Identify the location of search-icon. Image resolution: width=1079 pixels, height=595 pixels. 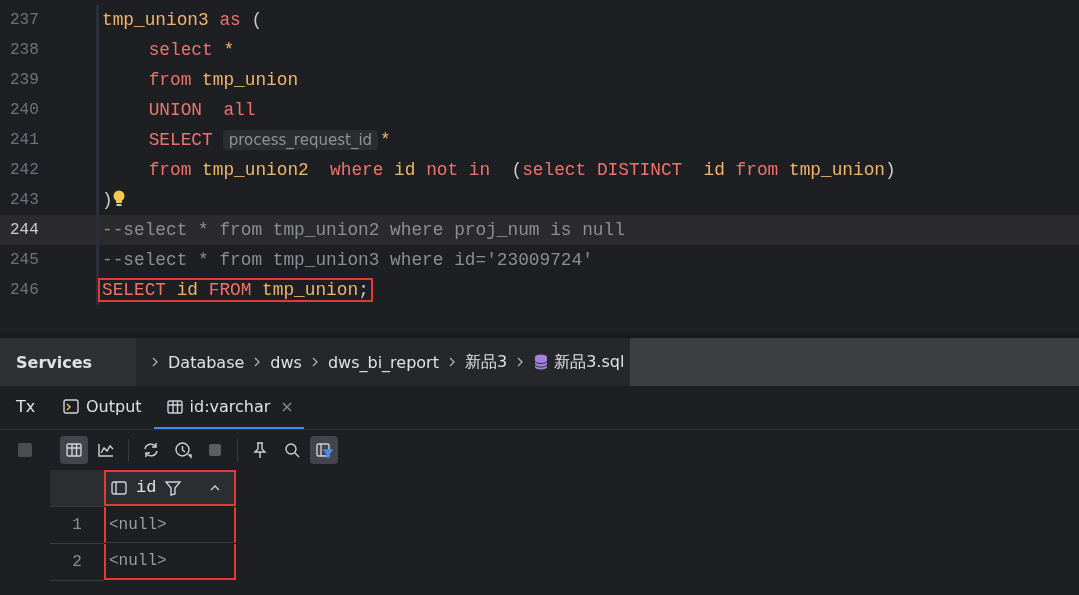
(292, 450).